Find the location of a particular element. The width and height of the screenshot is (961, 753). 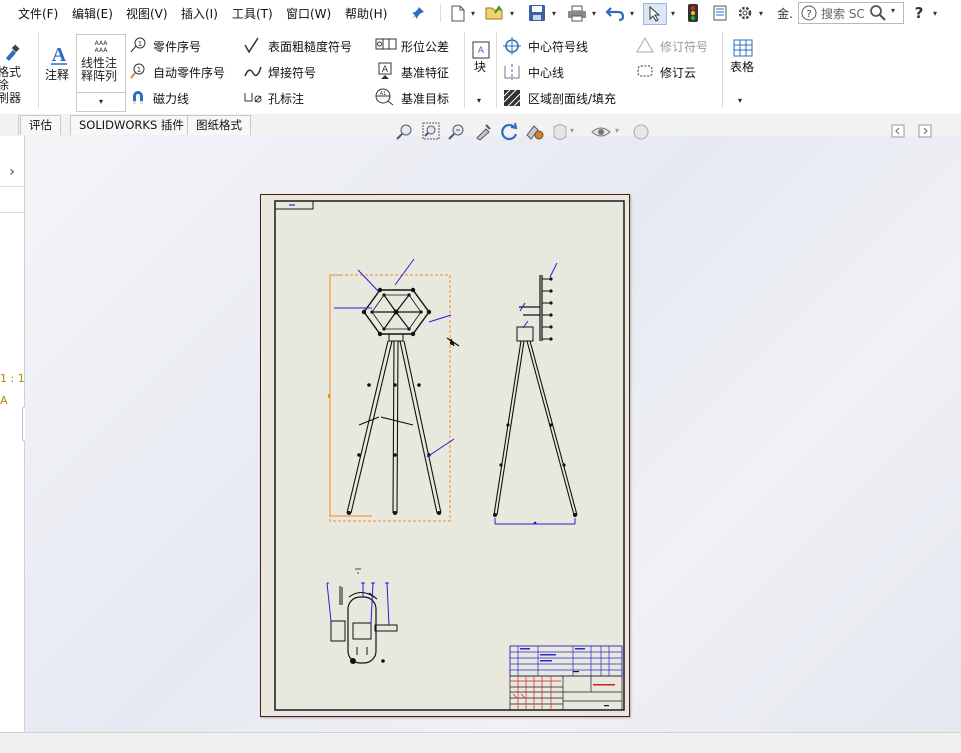

revision-symbol-button: 修订符号 is located at coordinates (684, 46).